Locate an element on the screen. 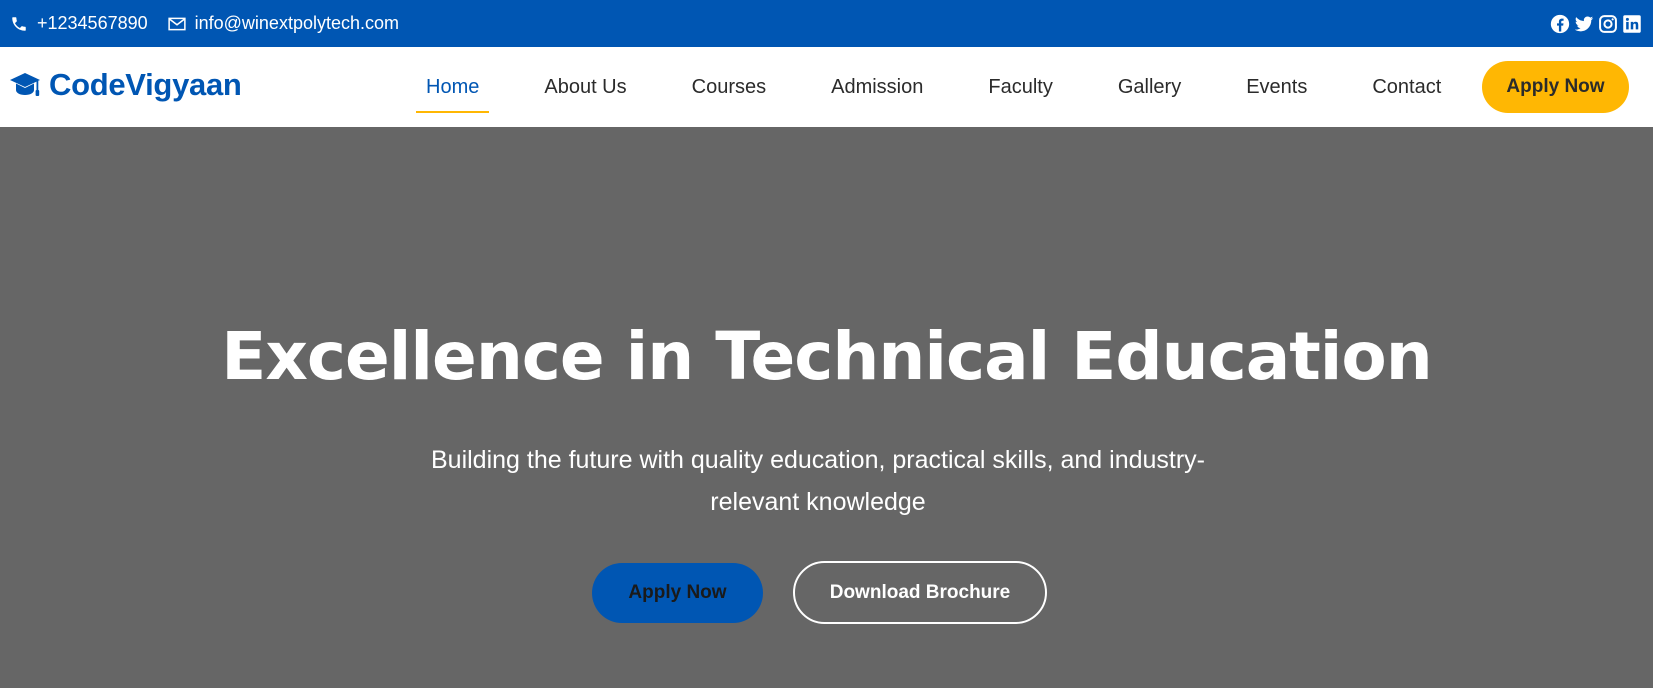 This screenshot has width=1653, height=688. linkedin-icon is located at coordinates (1632, 24).